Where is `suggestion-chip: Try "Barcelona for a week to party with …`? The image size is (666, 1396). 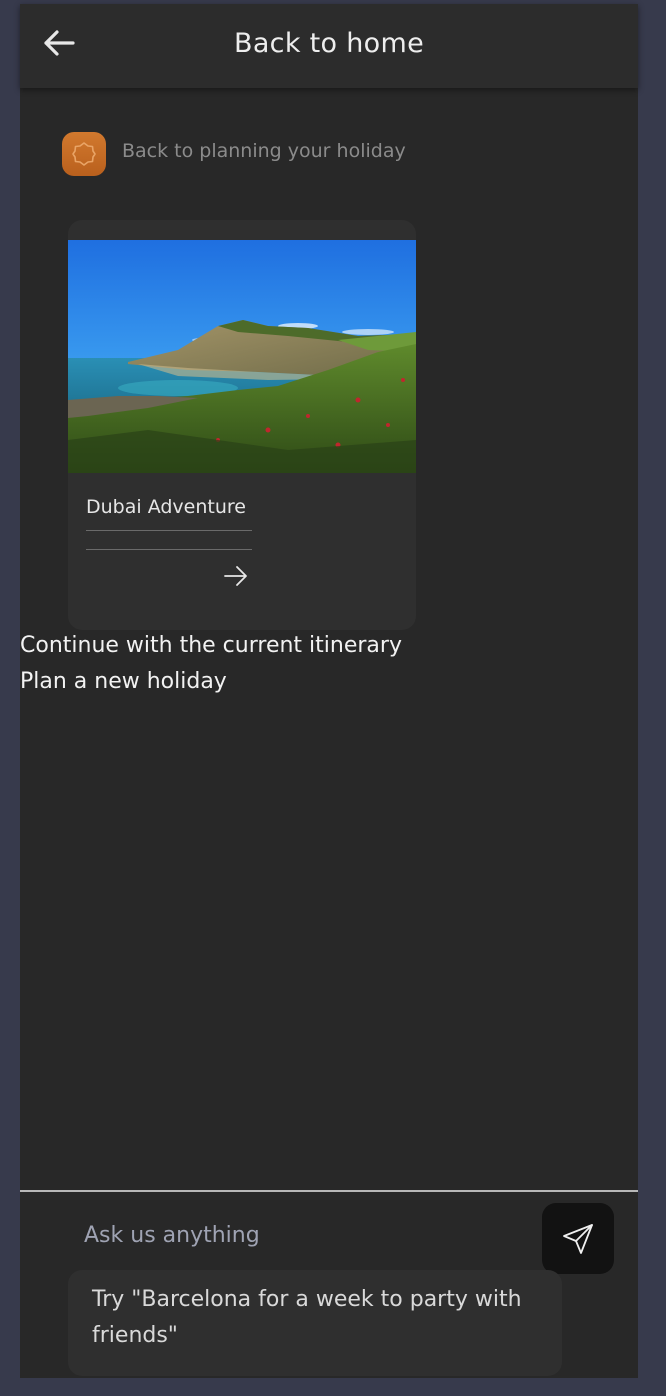 suggestion-chip: Try "Barcelona for a week to party with … is located at coordinates (315, 1323).